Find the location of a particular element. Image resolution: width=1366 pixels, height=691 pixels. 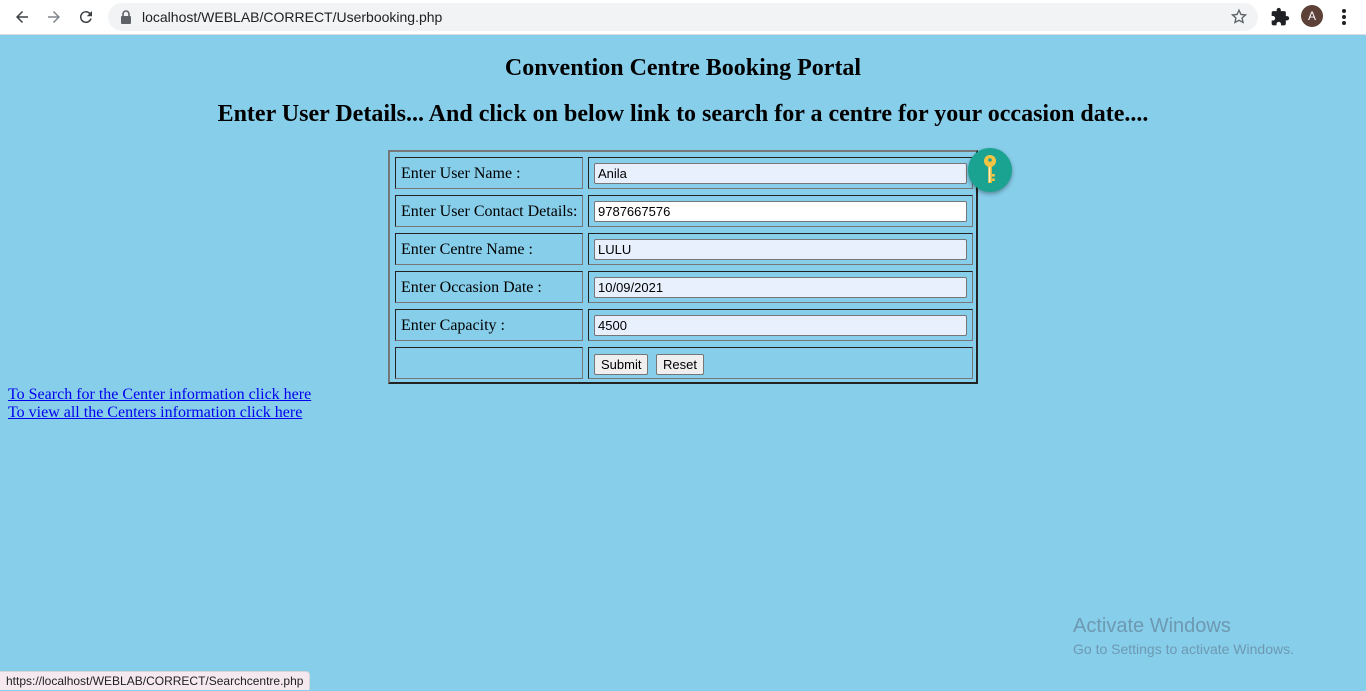

address-bar: localhost/WEBLAB/CORRECT/Userbooking.php is located at coordinates (683, 17).